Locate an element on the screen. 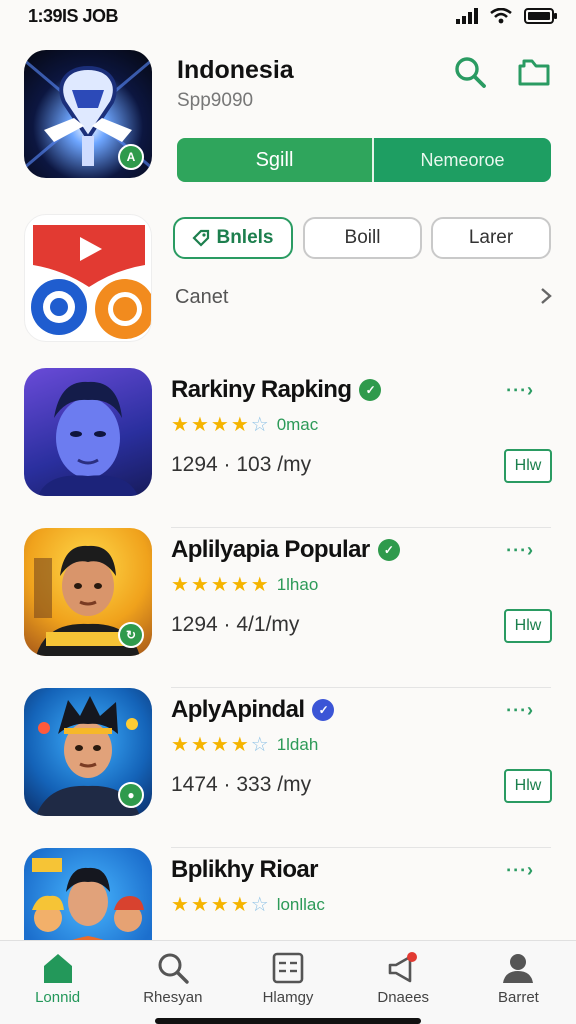  app-title-text: Aplilyapia Popular is located at coordinates (270, 549).